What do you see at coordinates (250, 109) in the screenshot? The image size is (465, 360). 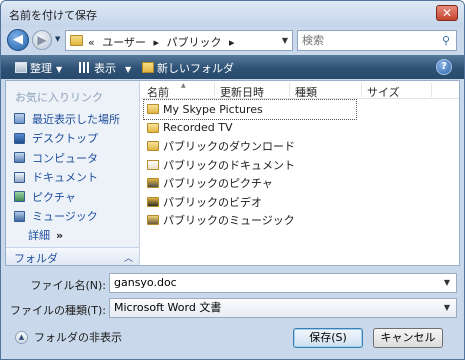 I see `list-item: My Skype Pictures` at bounding box center [250, 109].